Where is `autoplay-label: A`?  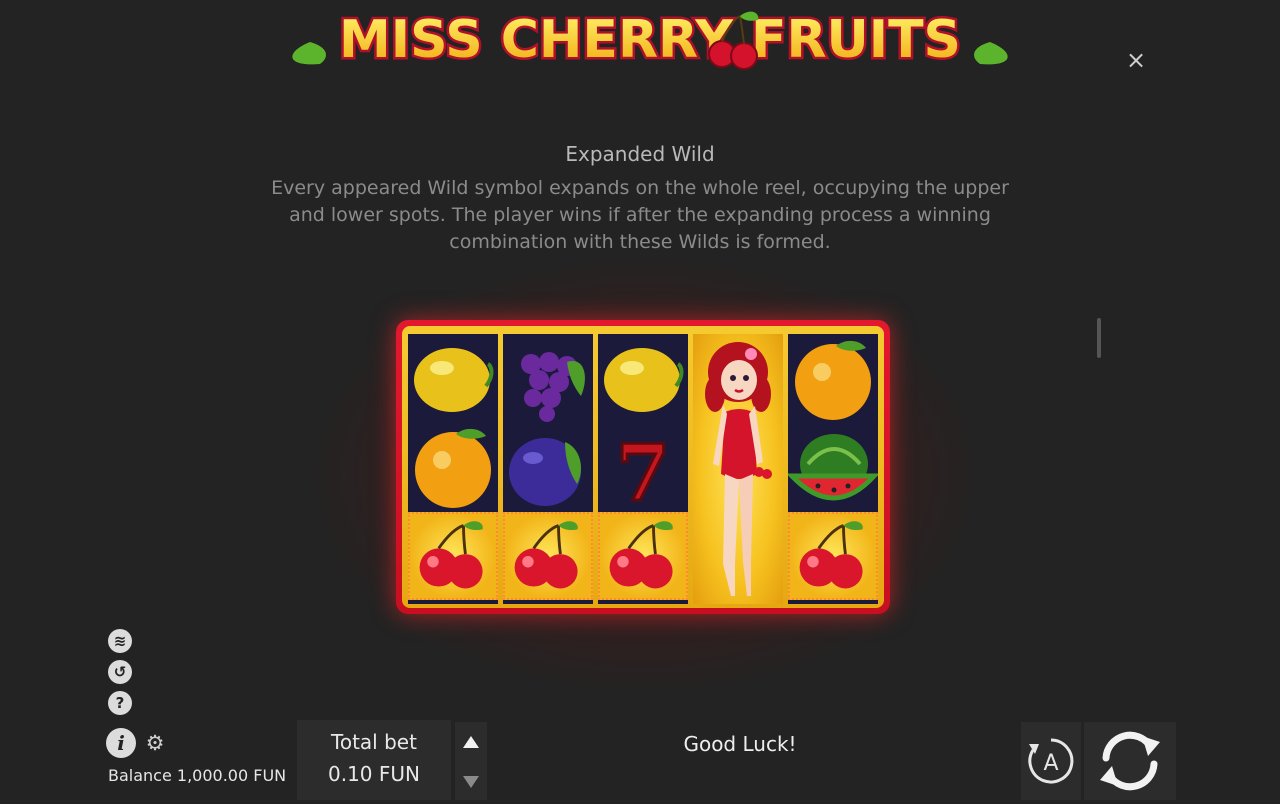 autoplay-label: A is located at coordinates (1050, 763).